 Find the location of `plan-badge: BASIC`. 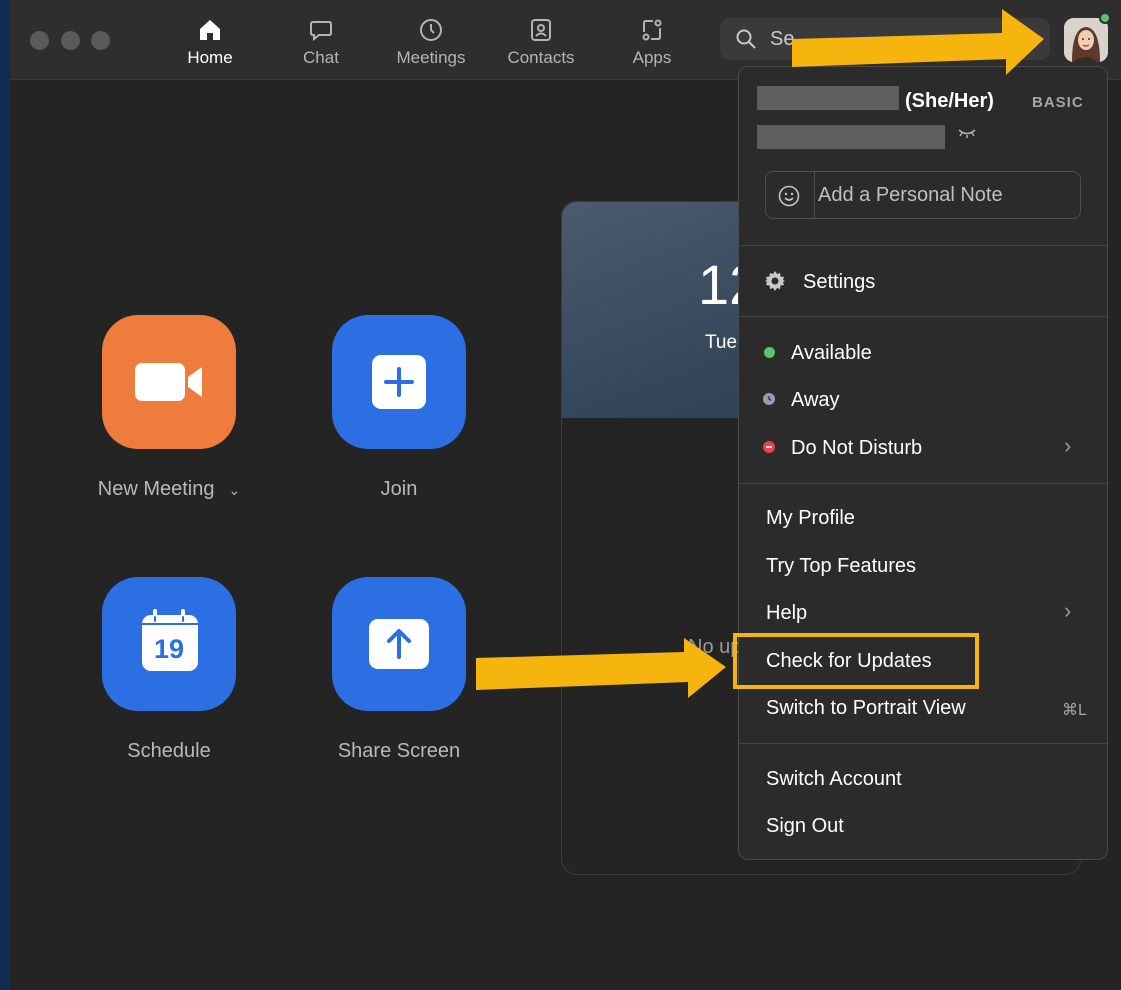

plan-badge: BASIC is located at coordinates (1058, 102).